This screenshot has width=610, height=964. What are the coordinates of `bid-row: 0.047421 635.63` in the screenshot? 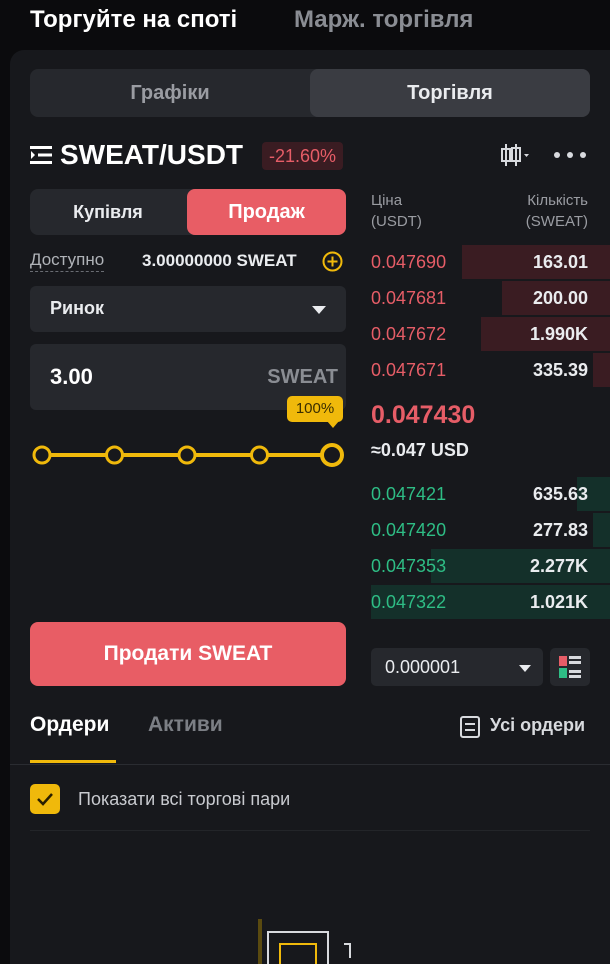 It's located at (490, 494).